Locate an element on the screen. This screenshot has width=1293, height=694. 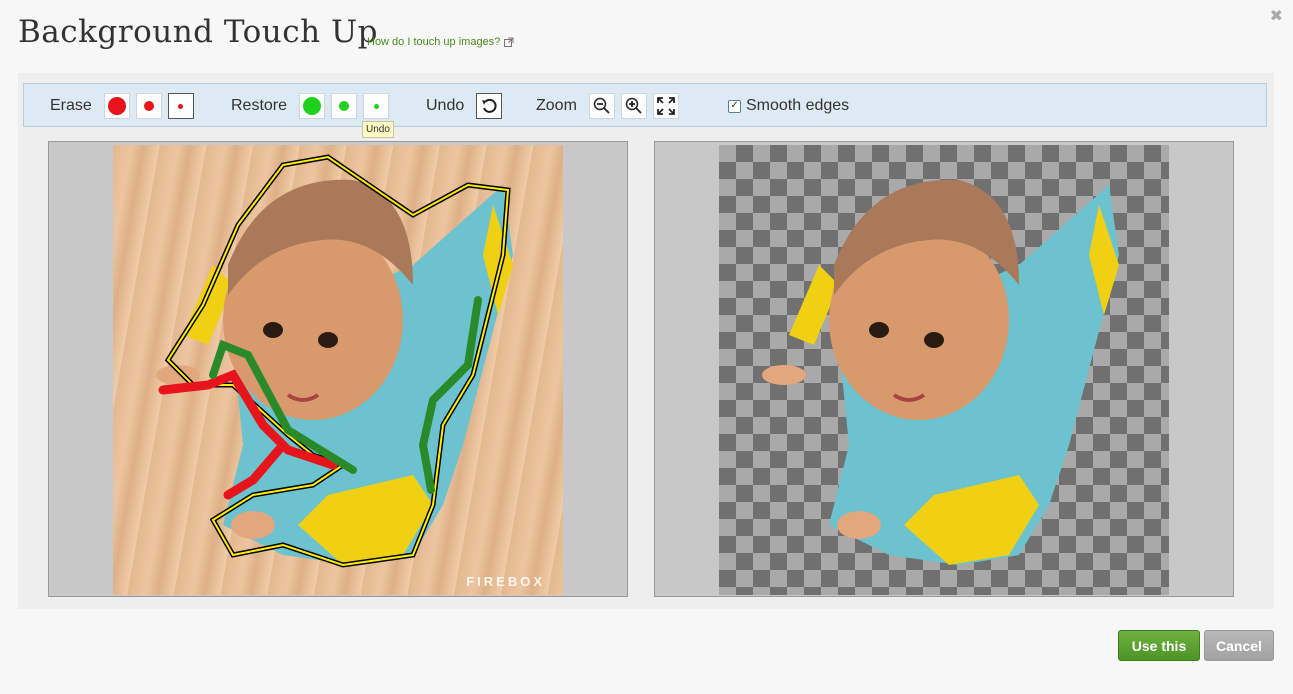
restore-large-brush-button is located at coordinates (312, 106).